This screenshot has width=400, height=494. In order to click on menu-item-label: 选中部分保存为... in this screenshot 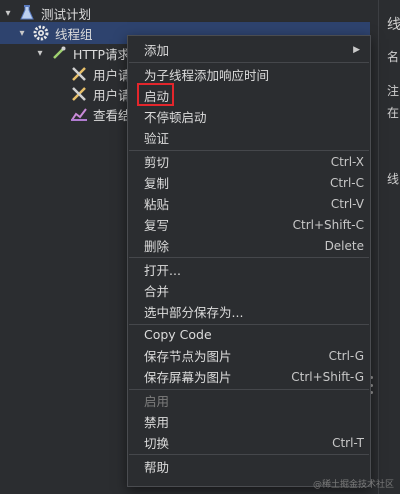, I will do `click(194, 312)`.